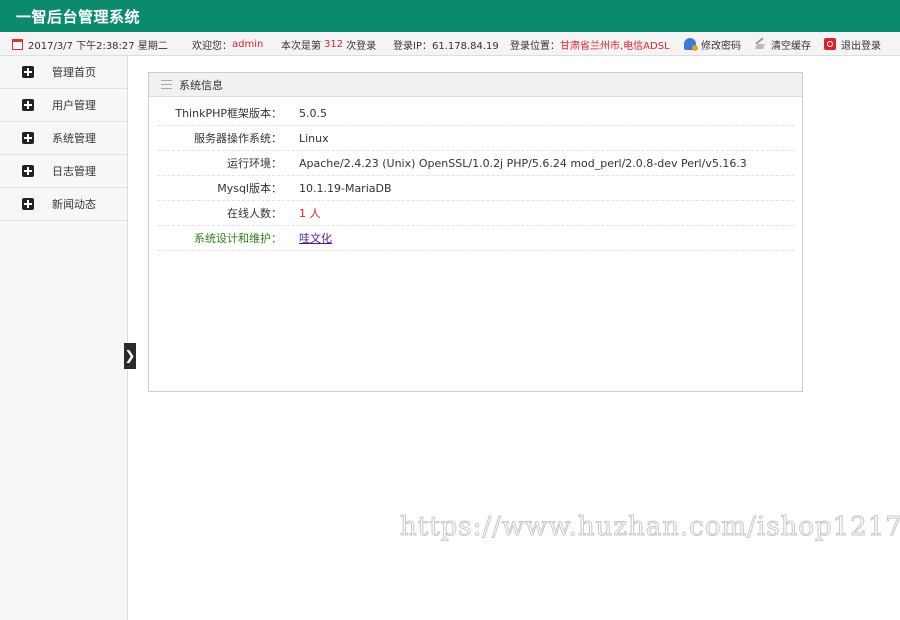  Describe the element at coordinates (166, 84) in the screenshot. I see `list-icon` at that location.